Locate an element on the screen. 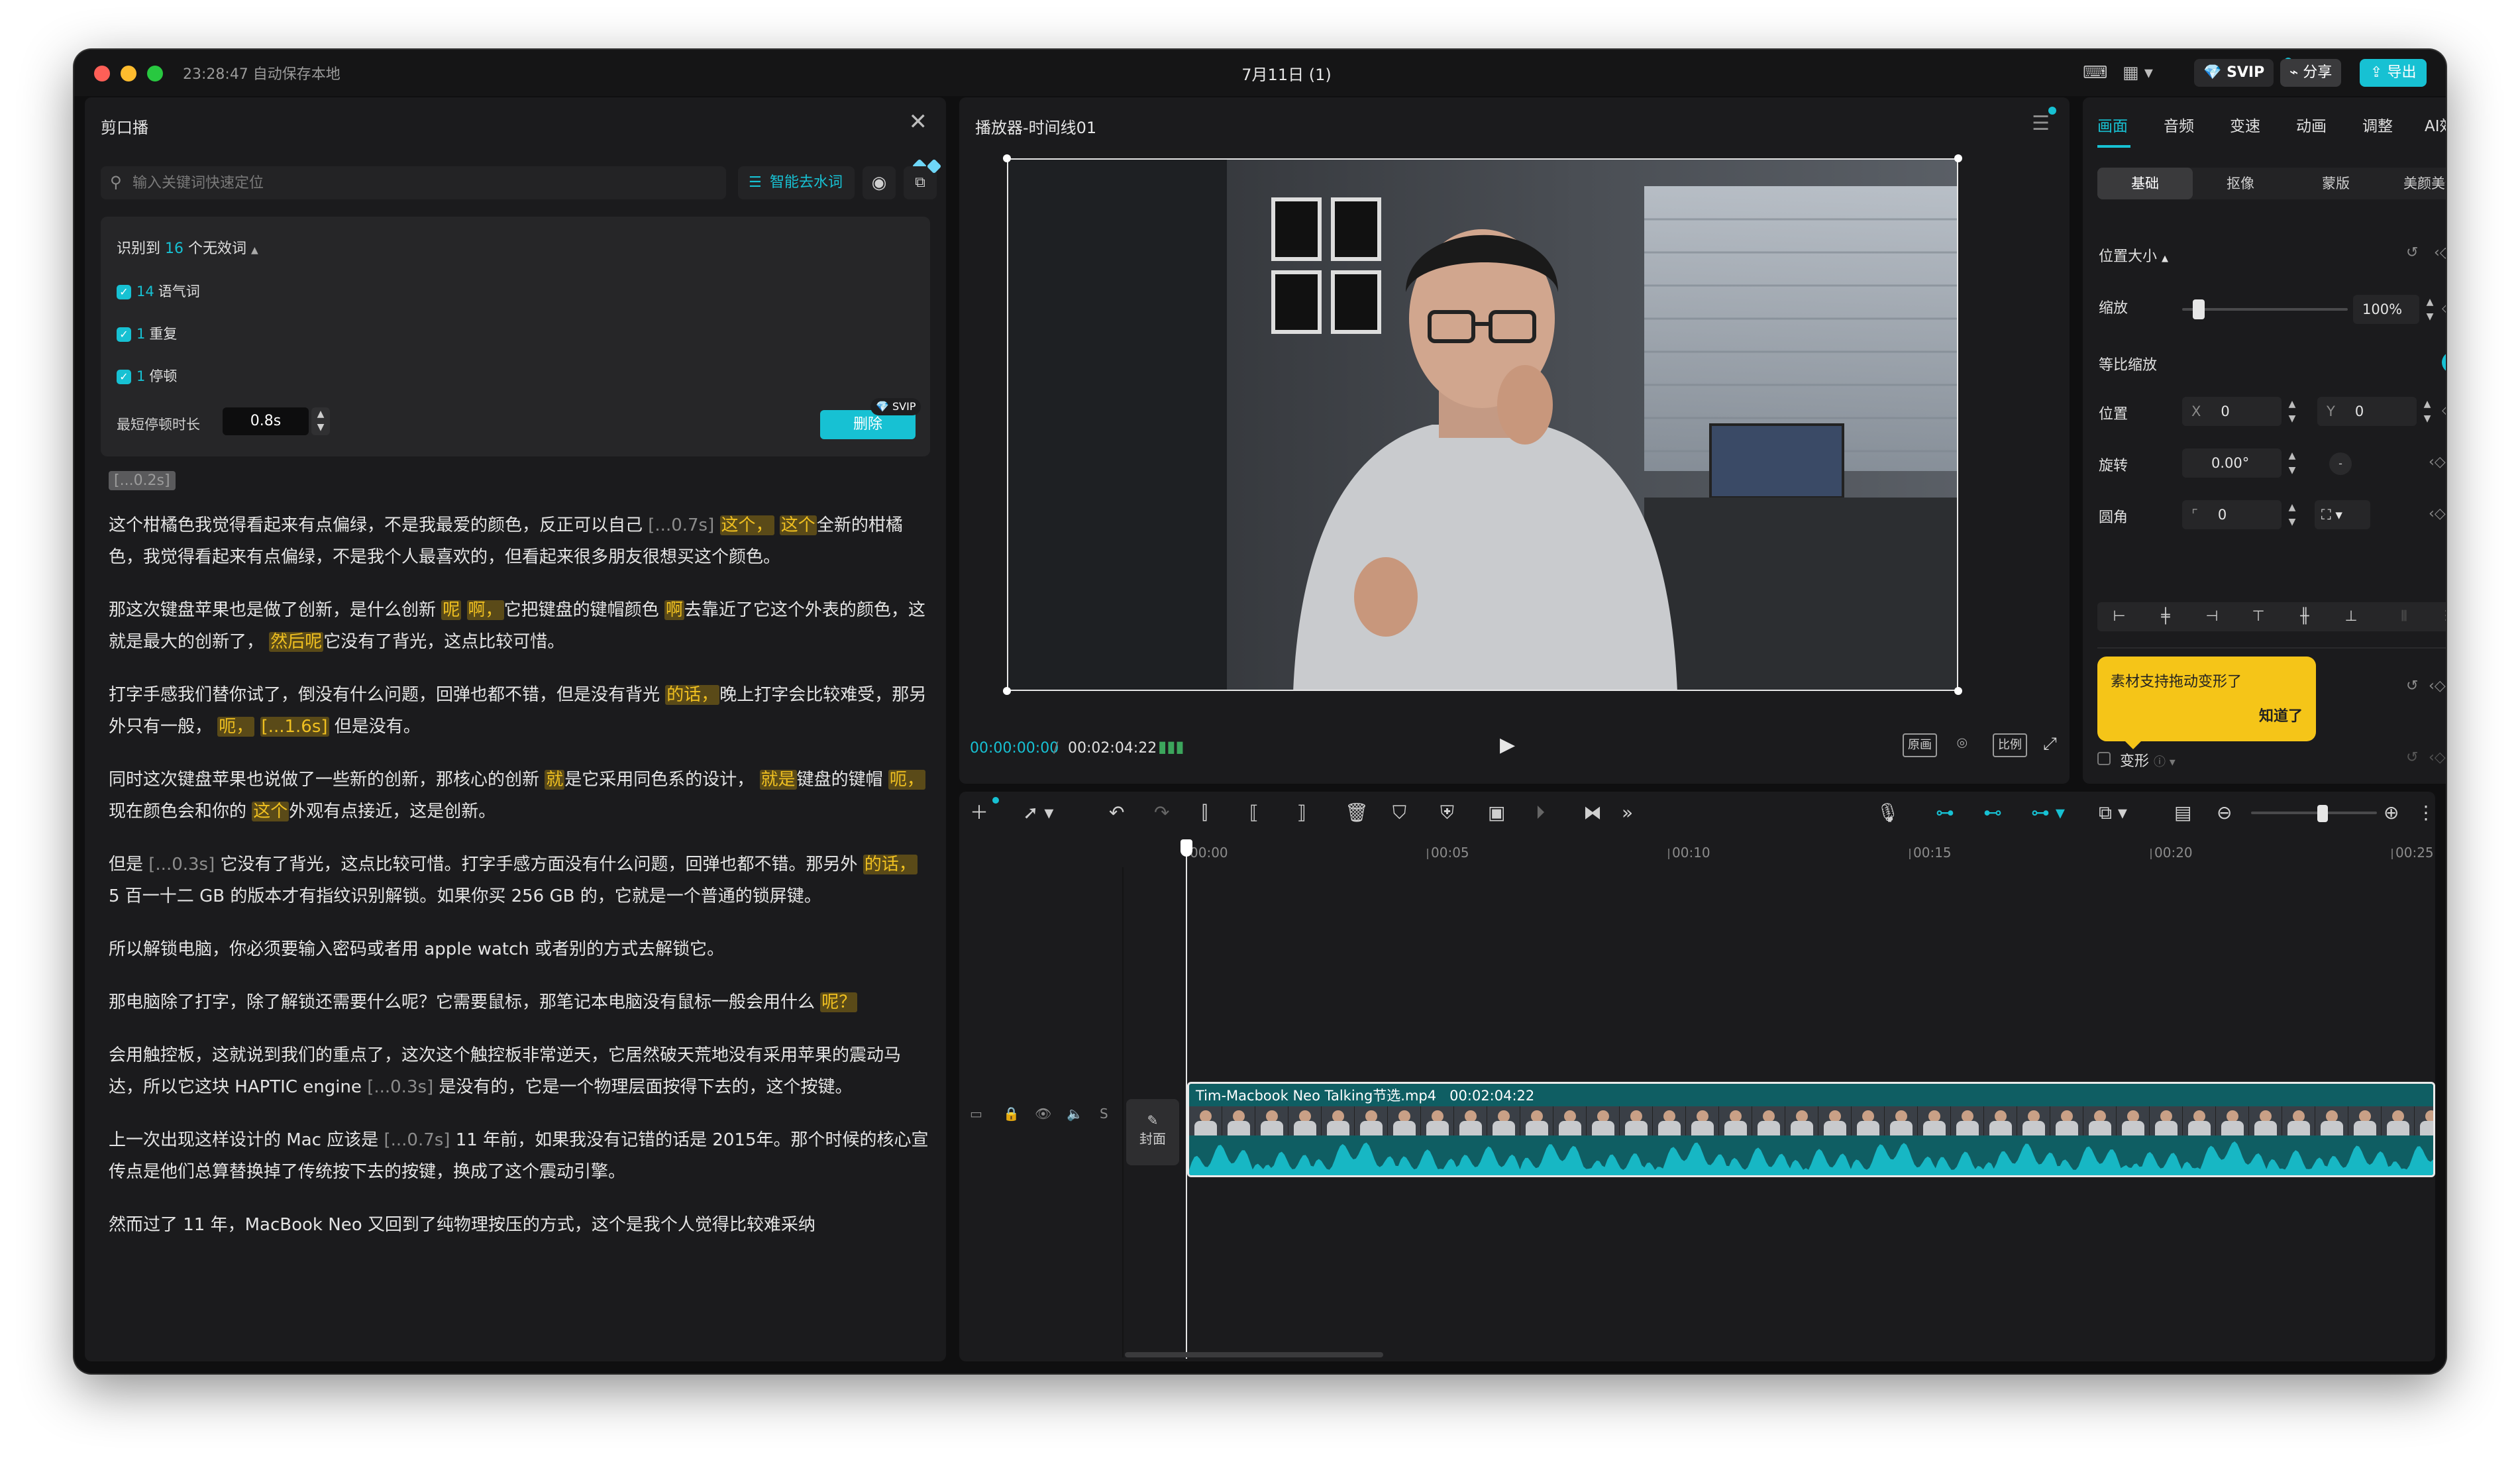 The height and width of the screenshot is (1476, 2520). play-icon: ▶ is located at coordinates (1507, 745).